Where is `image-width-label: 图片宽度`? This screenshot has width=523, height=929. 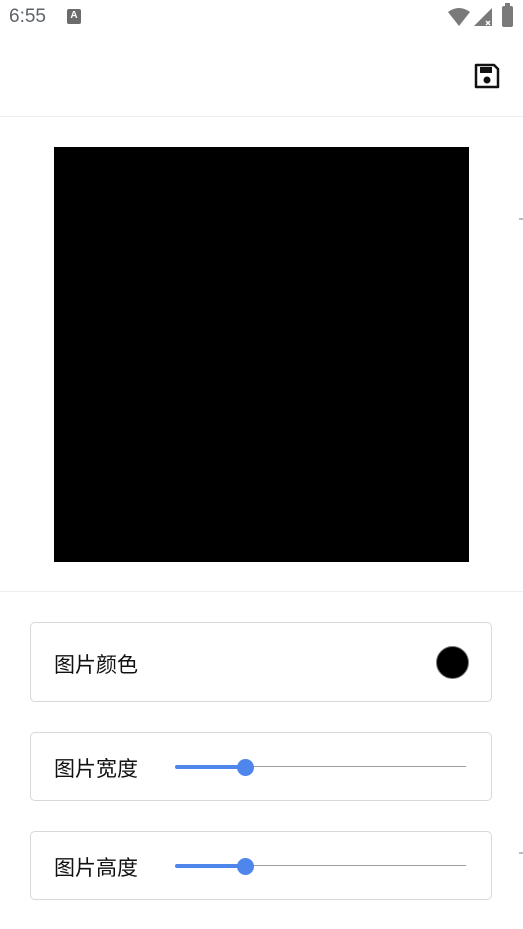 image-width-label: 图片宽度 is located at coordinates (96, 769).